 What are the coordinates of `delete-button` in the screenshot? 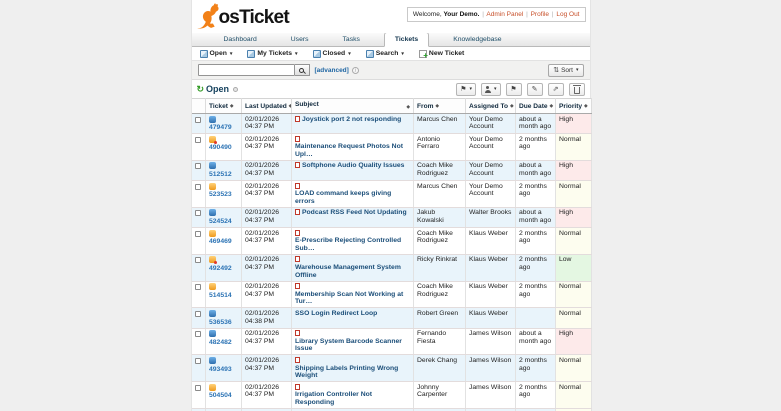 It's located at (576, 89).